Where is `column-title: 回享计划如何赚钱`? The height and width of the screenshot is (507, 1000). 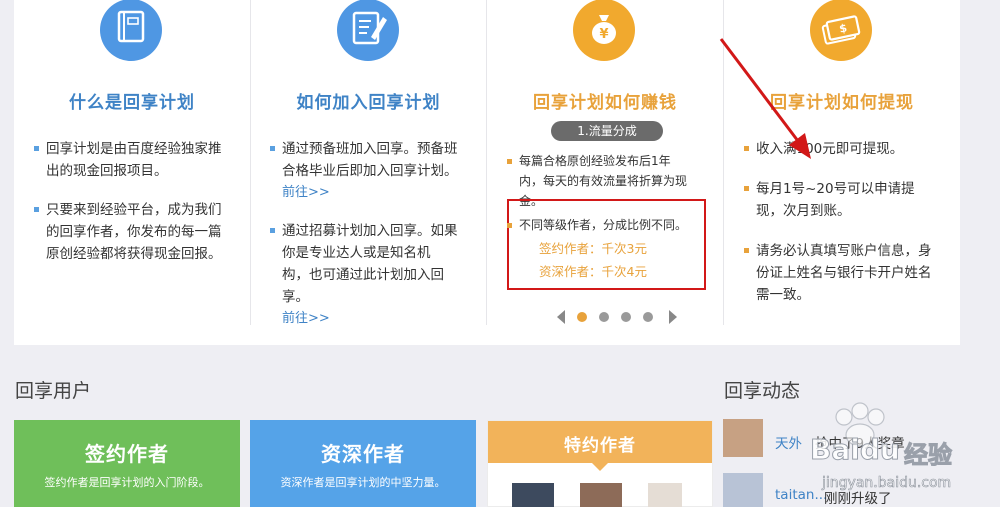 column-title: 回享计划如何赚钱 is located at coordinates (605, 103).